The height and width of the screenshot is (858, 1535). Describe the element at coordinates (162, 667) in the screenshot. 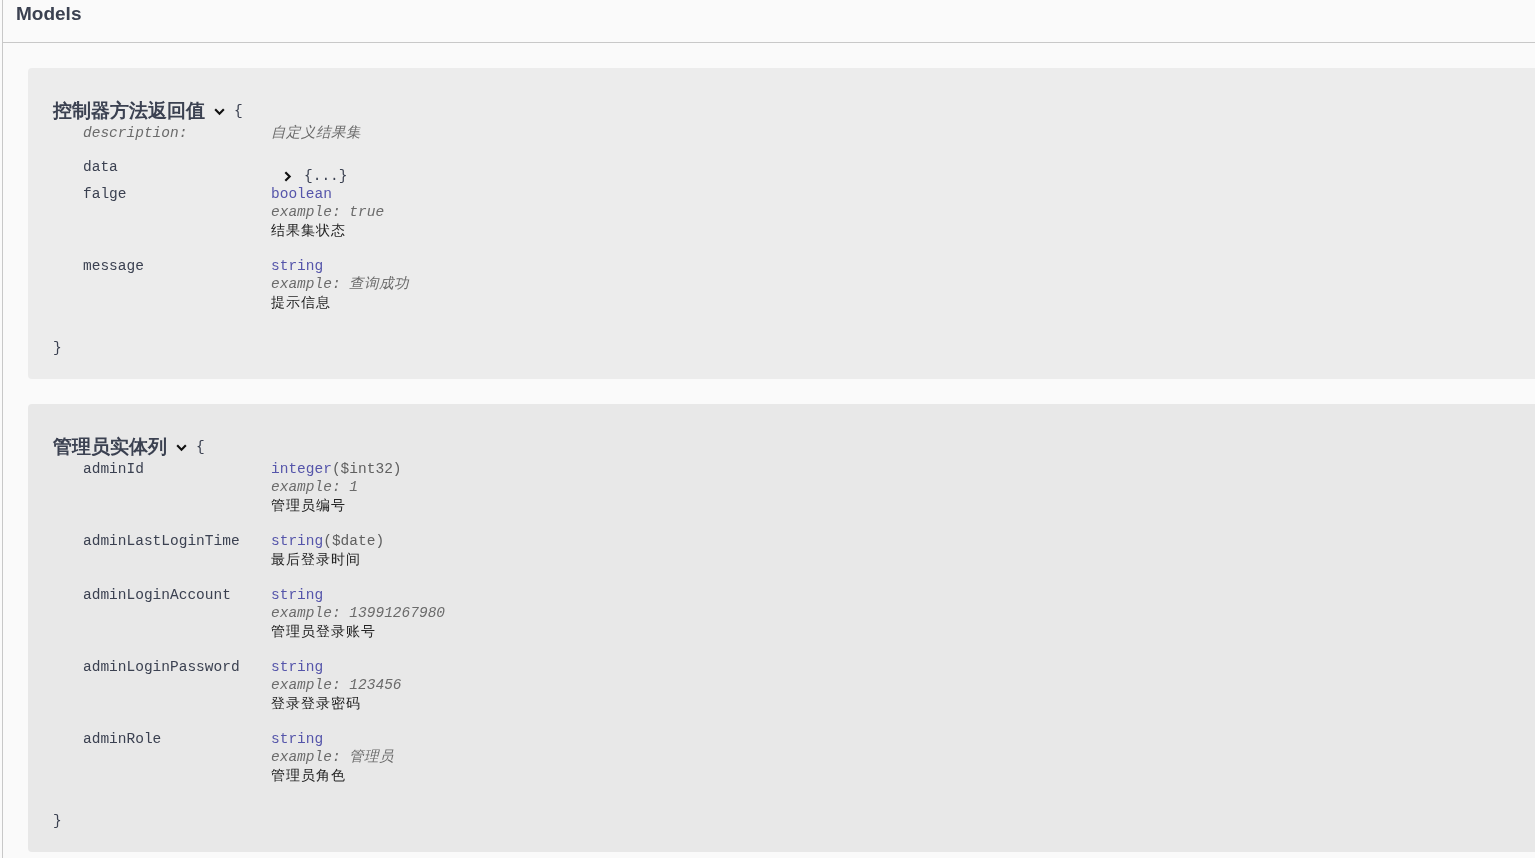

I see `property-name: adminLoginPassword` at that location.